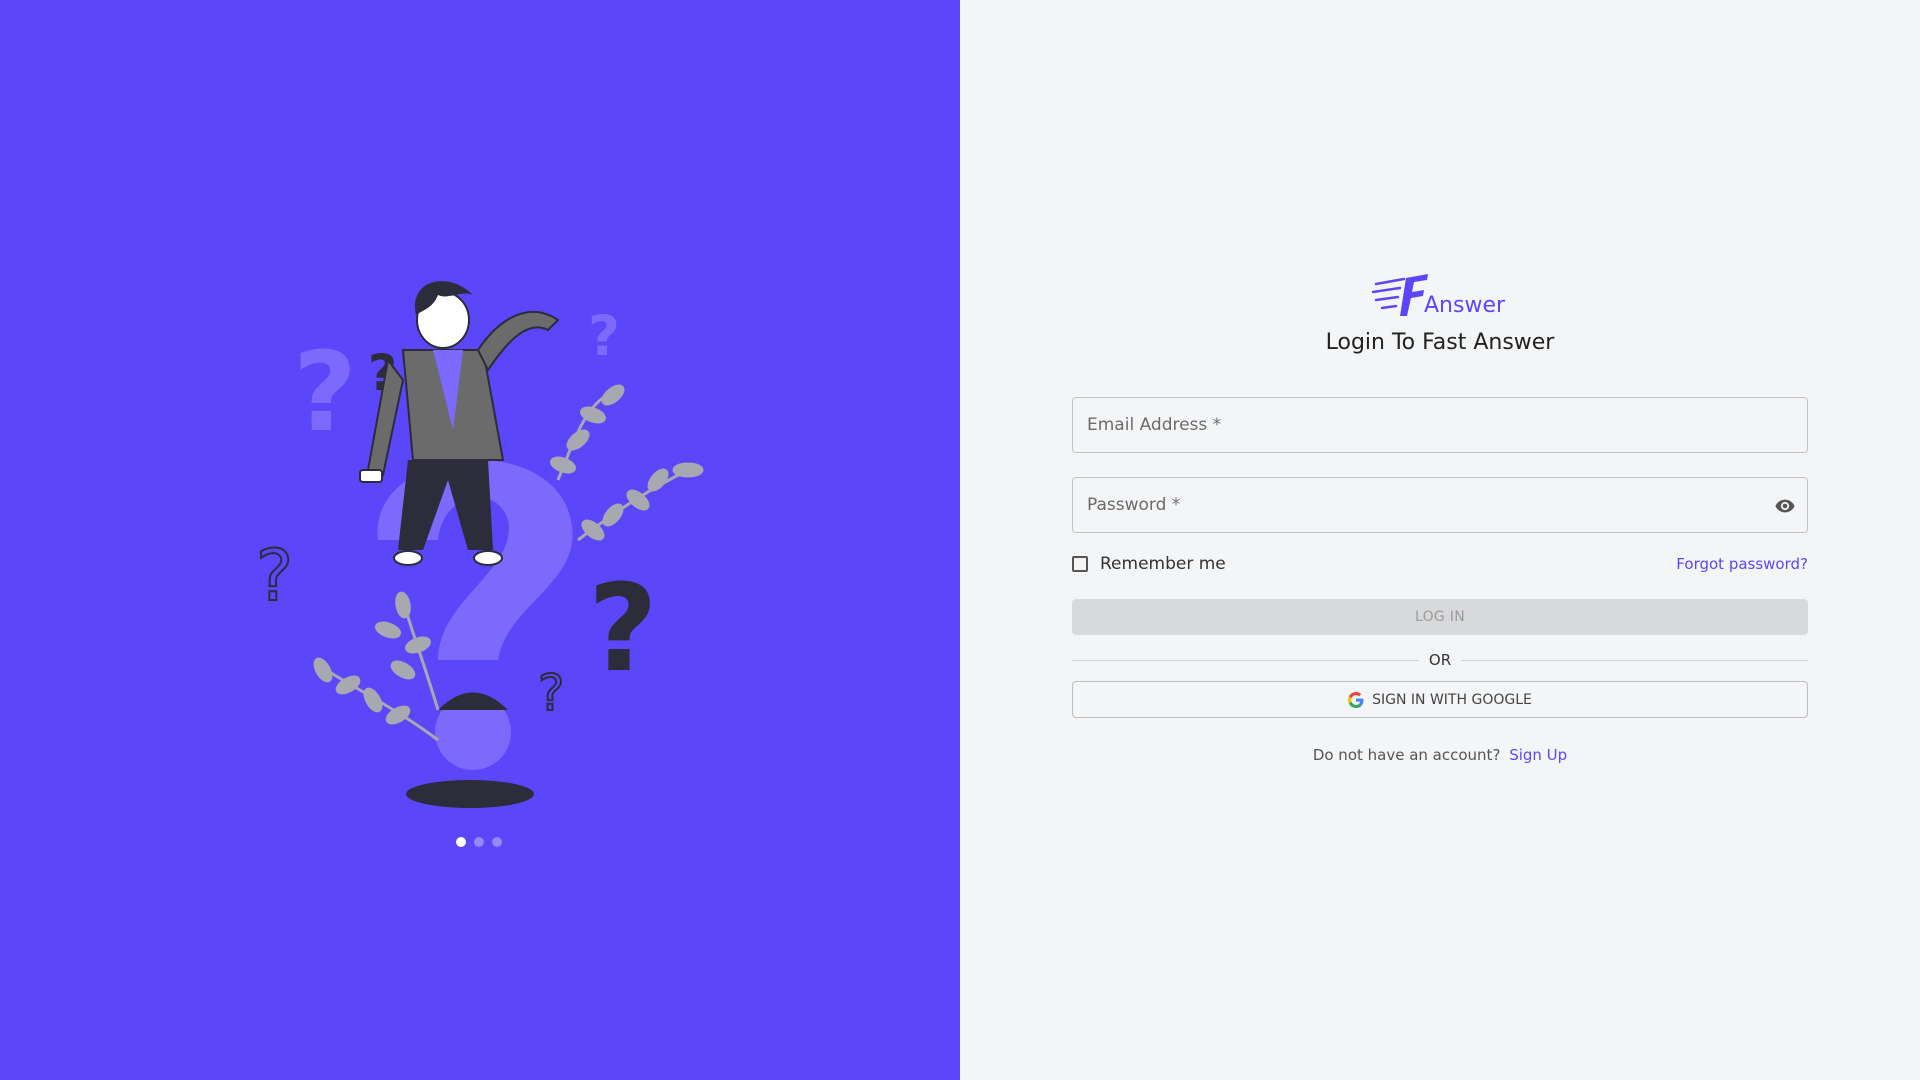 Image resolution: width=1920 pixels, height=1080 pixels. I want to click on carousel-dots, so click(479, 842).